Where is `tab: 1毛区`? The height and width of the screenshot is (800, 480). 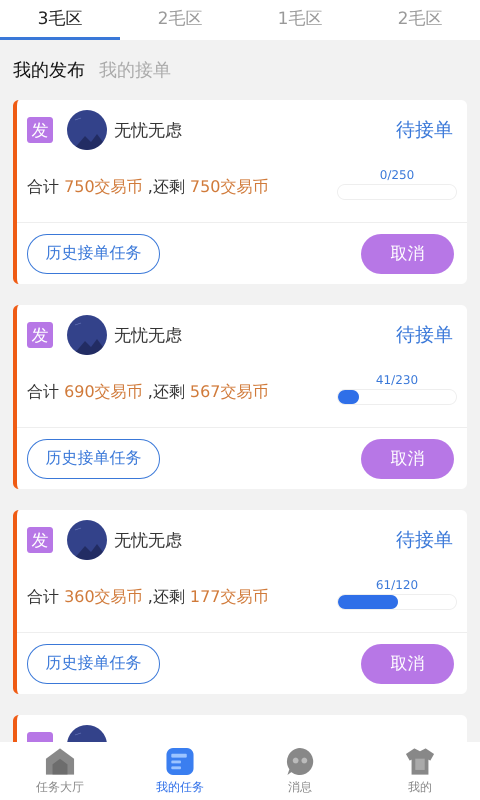
tab: 1毛区 is located at coordinates (300, 20).